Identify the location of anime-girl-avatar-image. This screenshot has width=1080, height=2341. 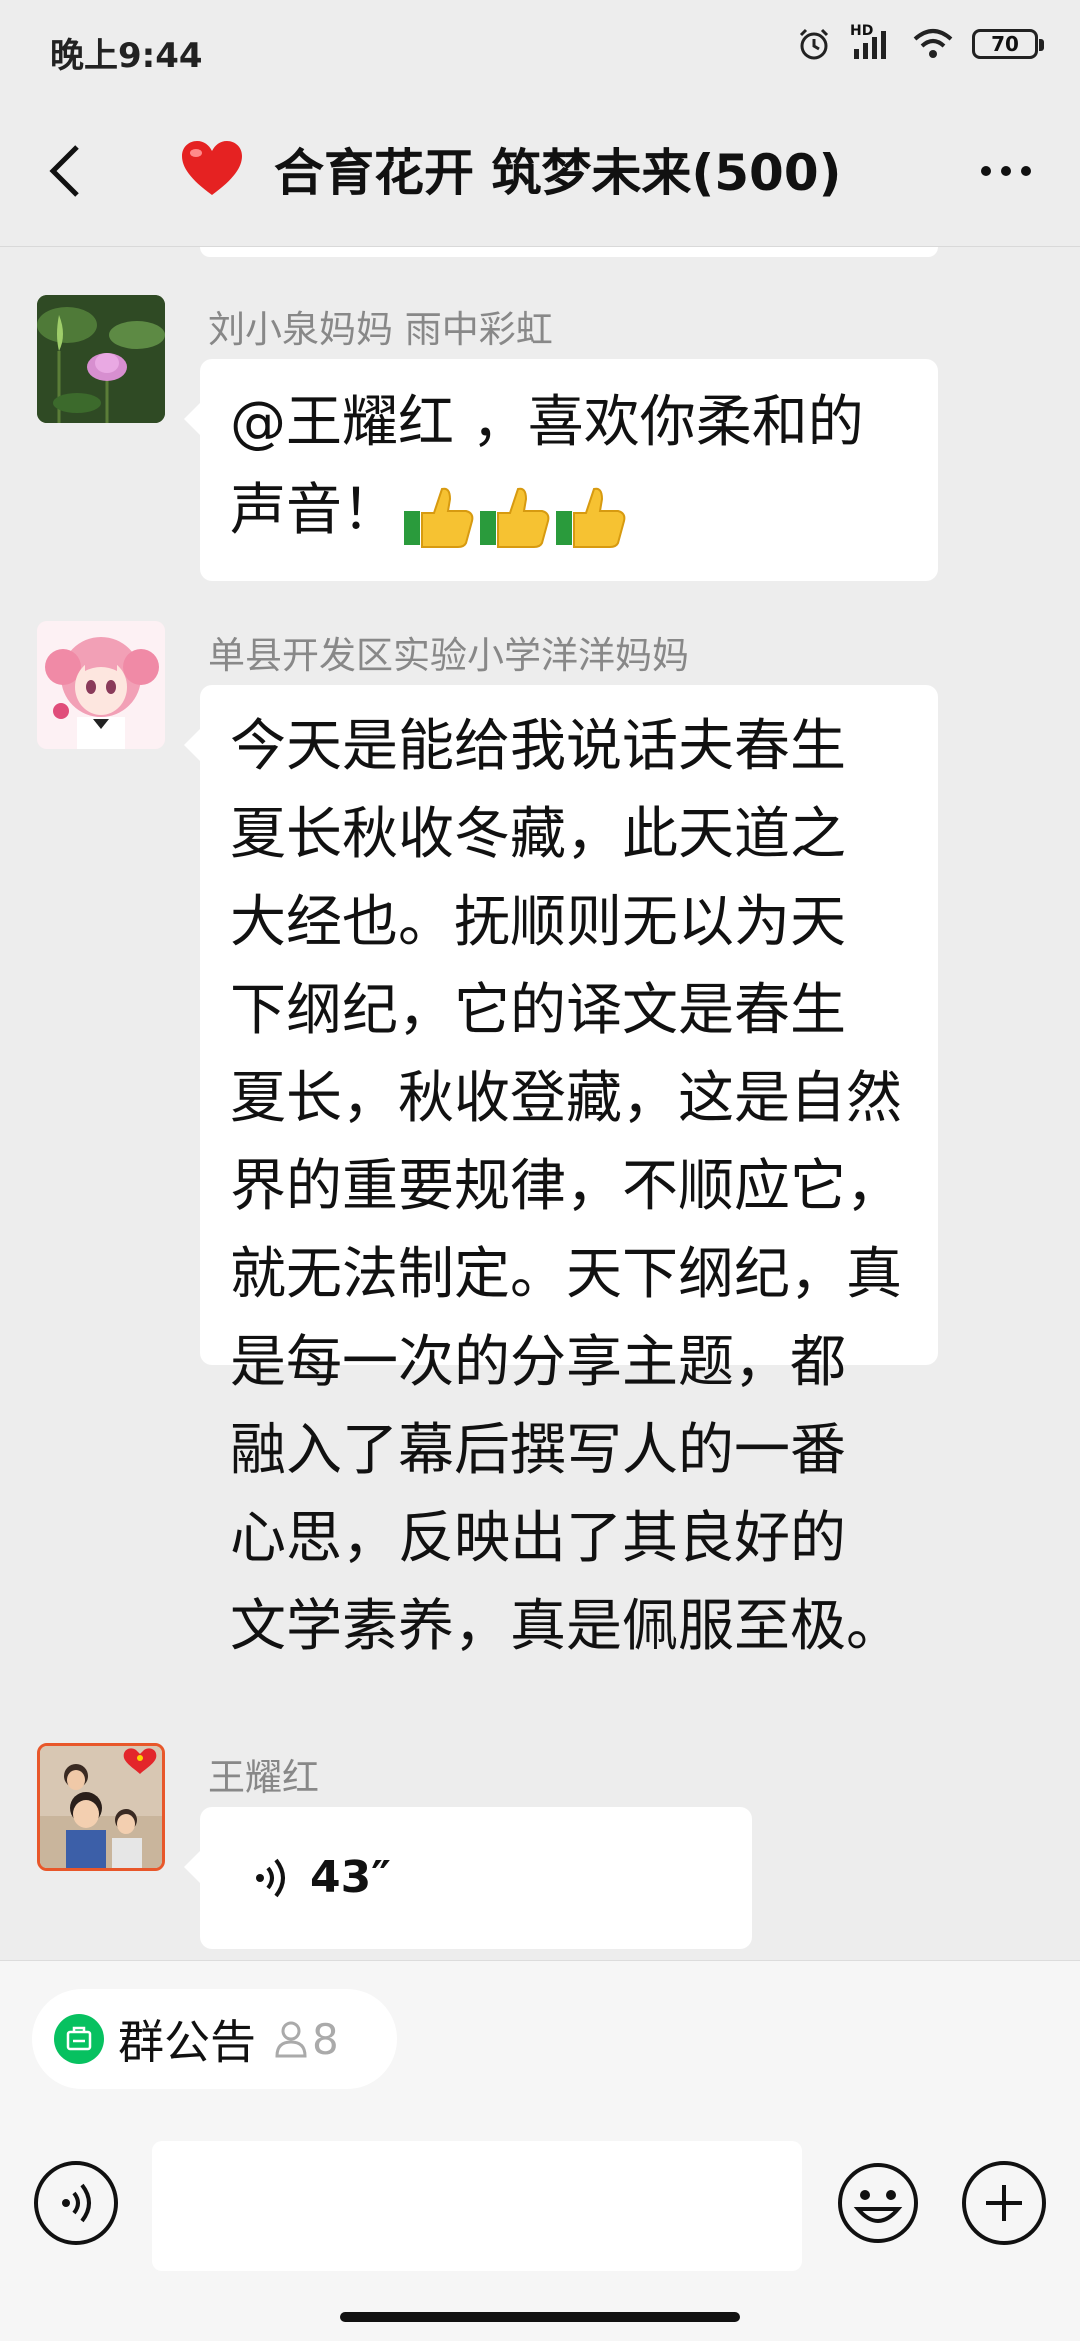
(101, 685).